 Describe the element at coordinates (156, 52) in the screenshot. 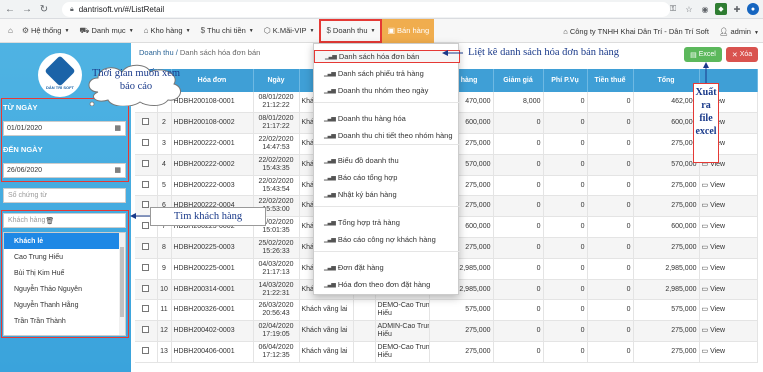

I see `breadcrumb-parent: Doanh thu` at that location.